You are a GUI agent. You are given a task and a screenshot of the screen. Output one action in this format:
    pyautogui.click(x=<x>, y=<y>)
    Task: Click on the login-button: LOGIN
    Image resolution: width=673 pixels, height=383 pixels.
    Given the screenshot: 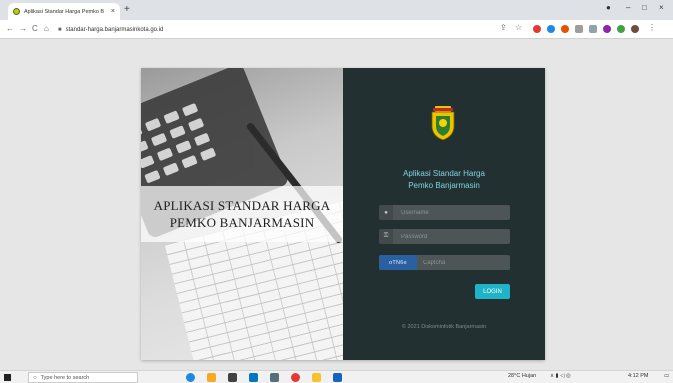 What is the action you would take?
    pyautogui.click(x=492, y=291)
    